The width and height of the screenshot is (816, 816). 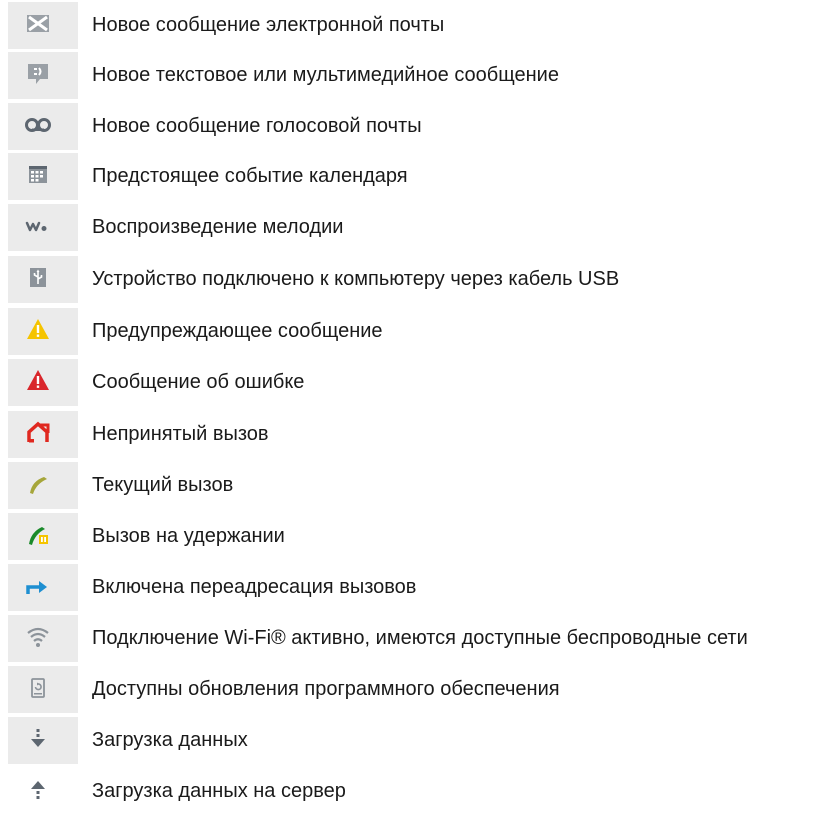 I want to click on list-item: Непринятый вызов, so click(x=412, y=434).